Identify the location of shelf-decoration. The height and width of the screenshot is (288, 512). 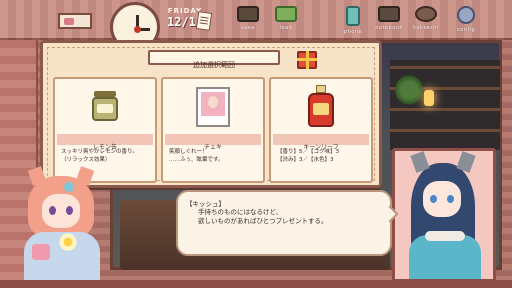
(445, 105).